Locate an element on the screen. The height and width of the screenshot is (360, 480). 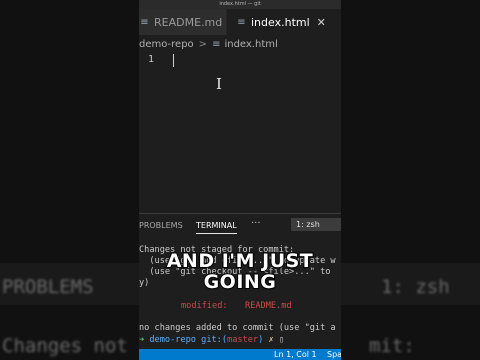
breadcrumb: demo-repo > ≡ index.html is located at coordinates (240, 44).